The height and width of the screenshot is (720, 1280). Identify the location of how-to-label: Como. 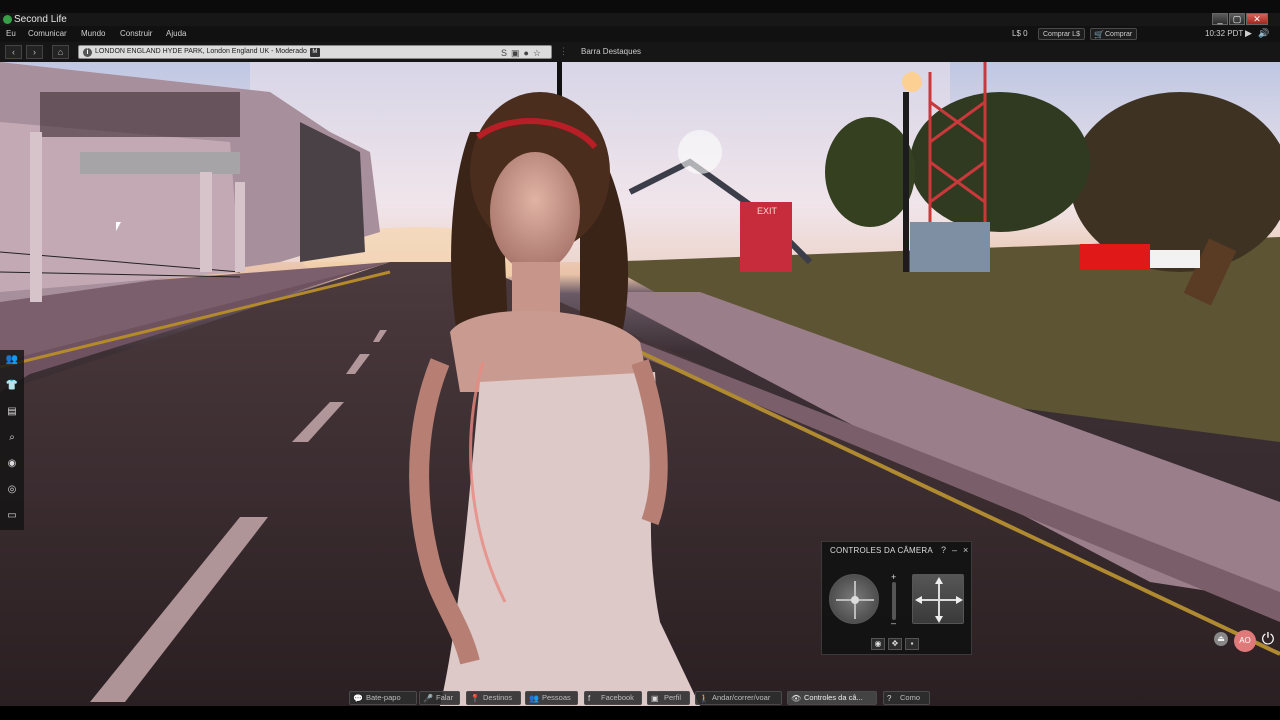
(910, 697).